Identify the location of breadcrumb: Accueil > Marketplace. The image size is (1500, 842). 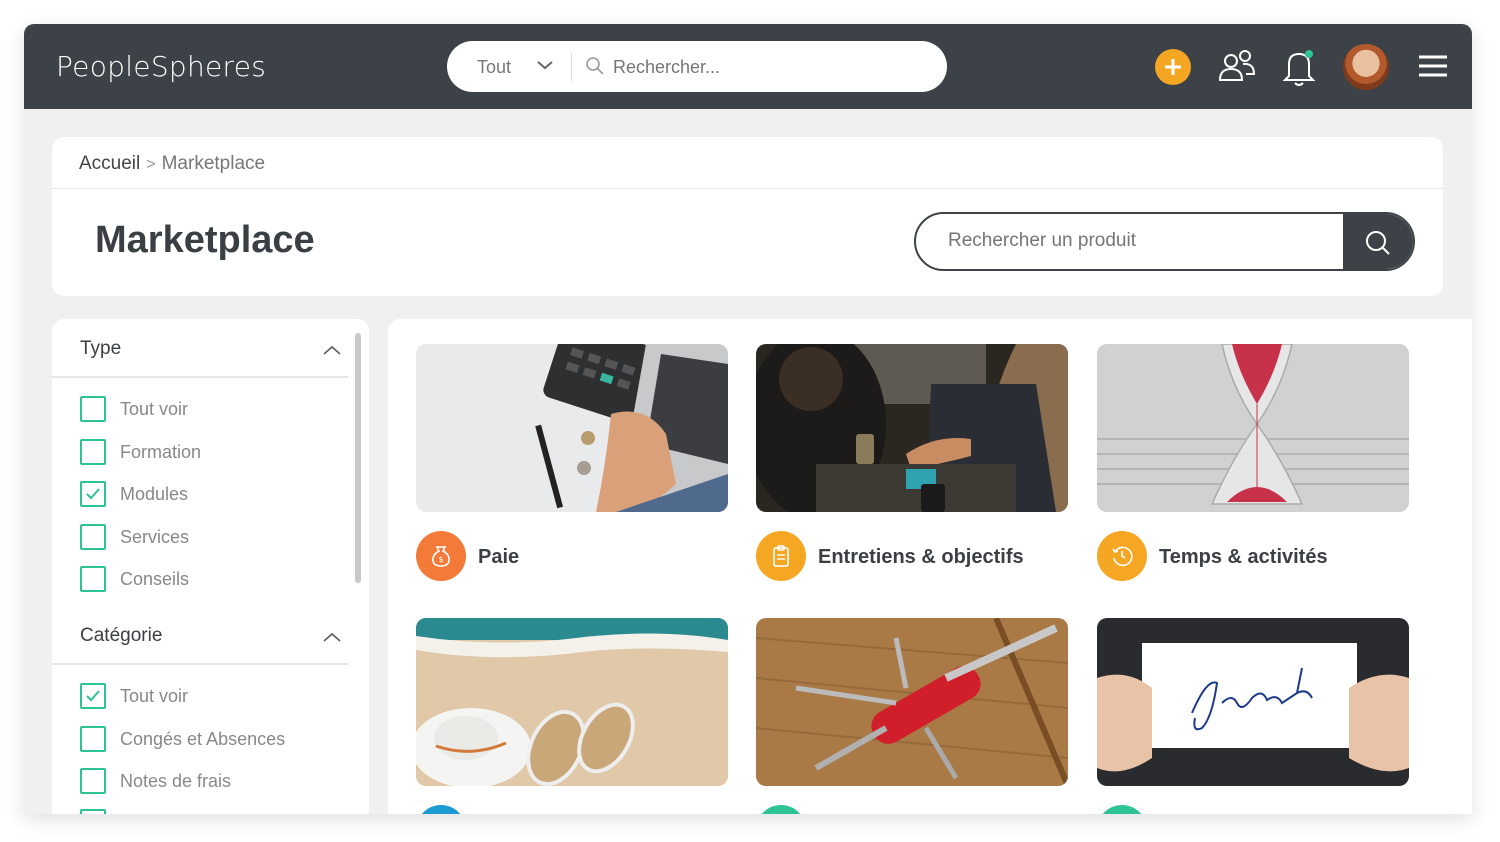
(172, 164).